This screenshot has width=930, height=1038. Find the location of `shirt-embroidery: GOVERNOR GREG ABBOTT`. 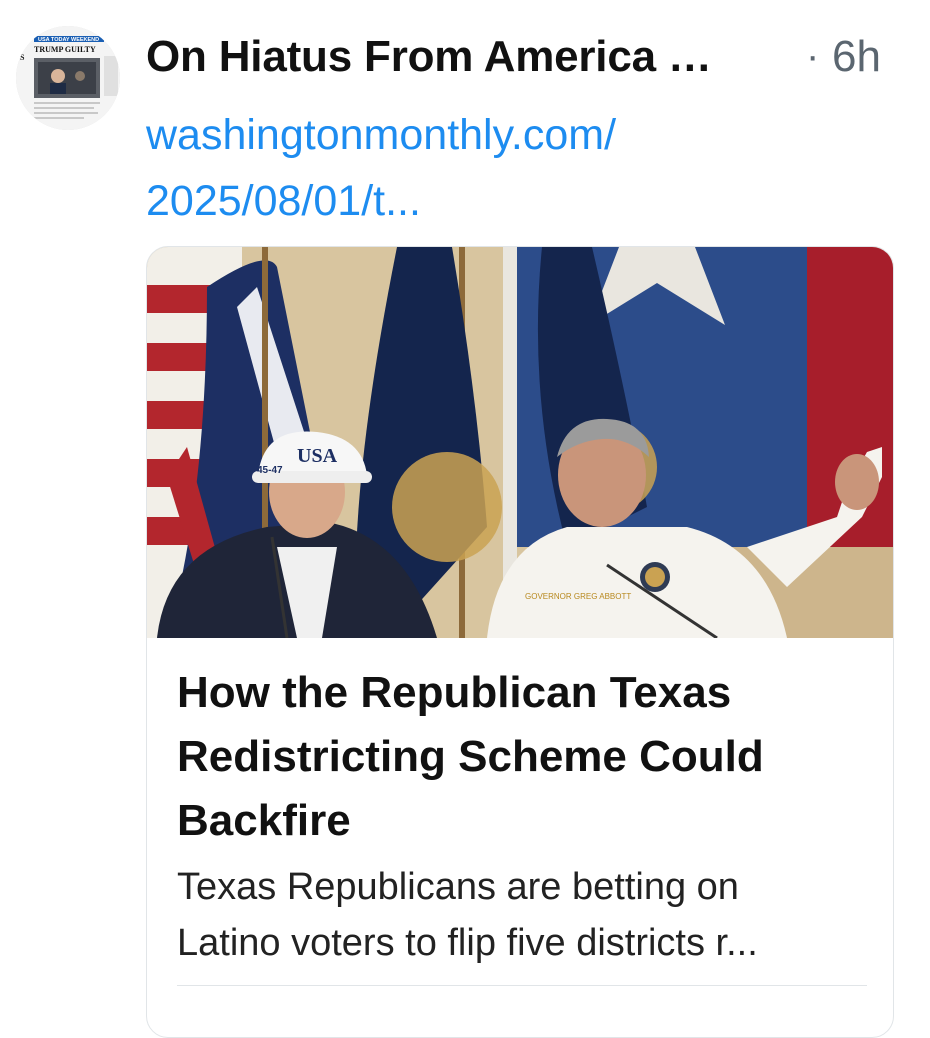

shirt-embroidery: GOVERNOR GREG ABBOTT is located at coordinates (578, 596).